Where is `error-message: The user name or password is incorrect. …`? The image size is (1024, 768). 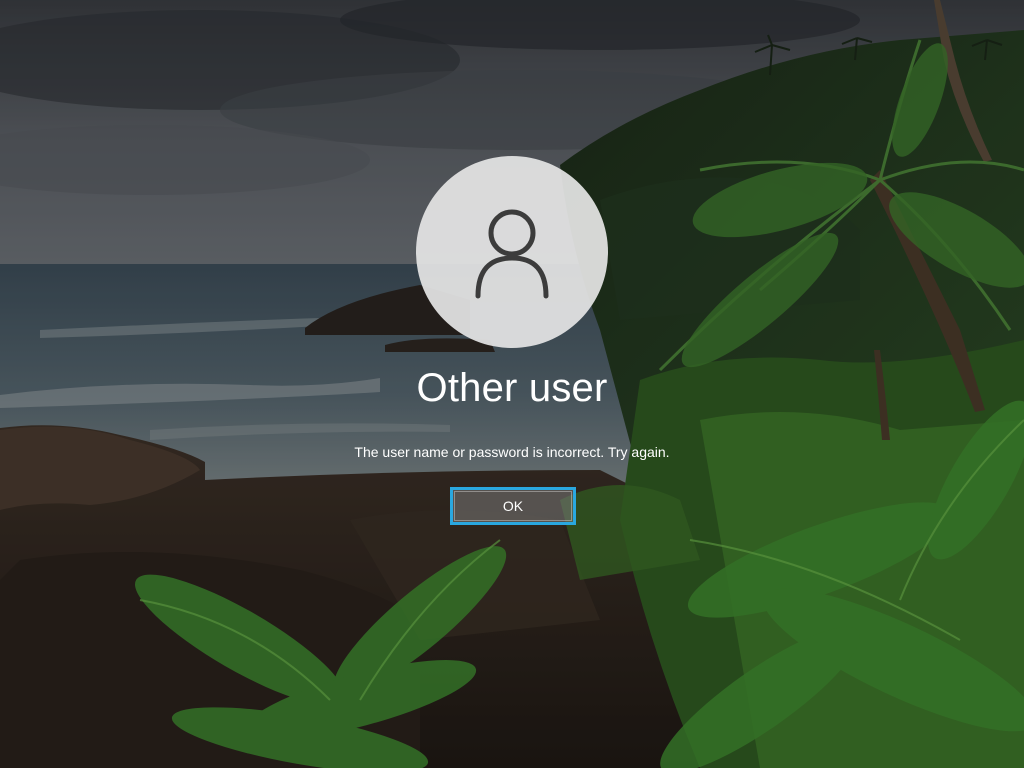 error-message: The user name or password is incorrect. … is located at coordinates (512, 452).